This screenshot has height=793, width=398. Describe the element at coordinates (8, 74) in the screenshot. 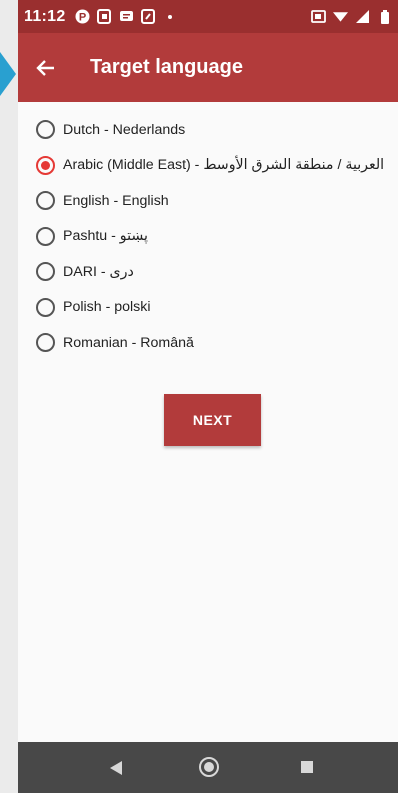

I see `edge-panel-handle` at that location.